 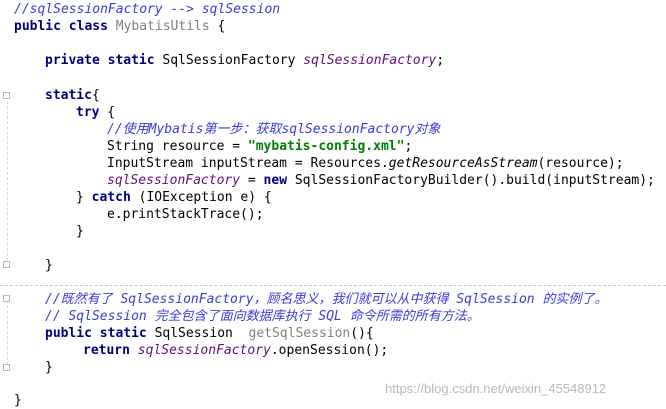 I want to click on comment: //sqlSessionFactory --> sqlSession, so click(x=147, y=9).